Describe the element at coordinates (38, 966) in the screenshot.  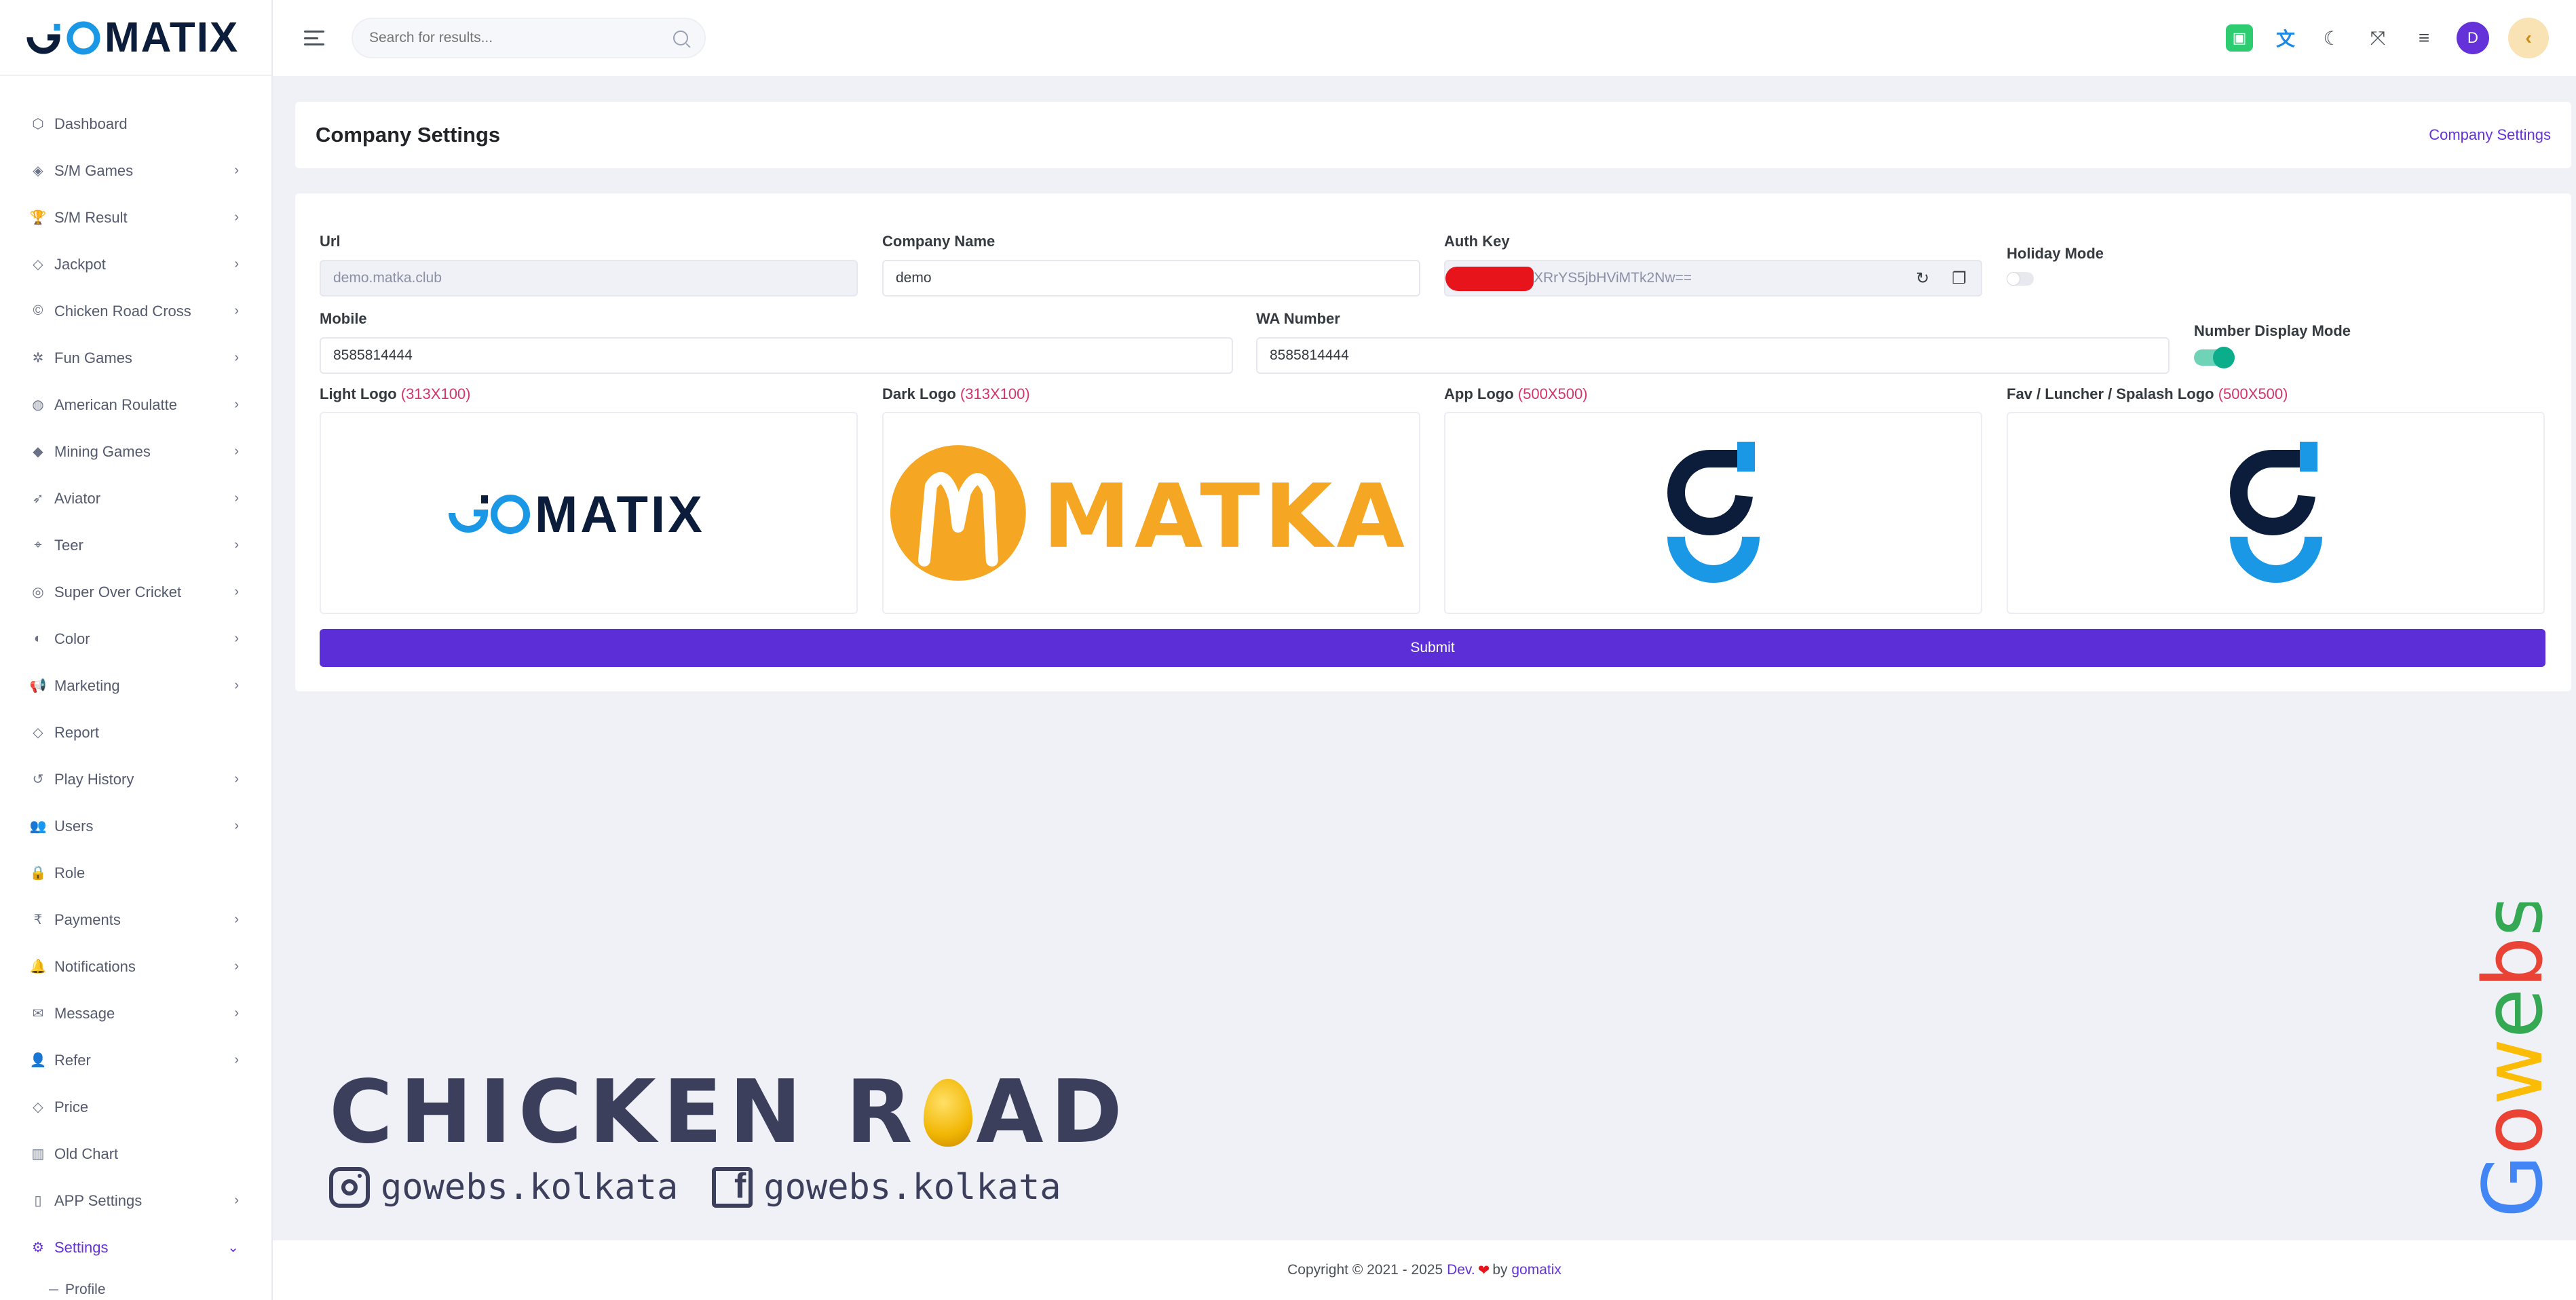
I see `bell-icon: 🔔` at that location.